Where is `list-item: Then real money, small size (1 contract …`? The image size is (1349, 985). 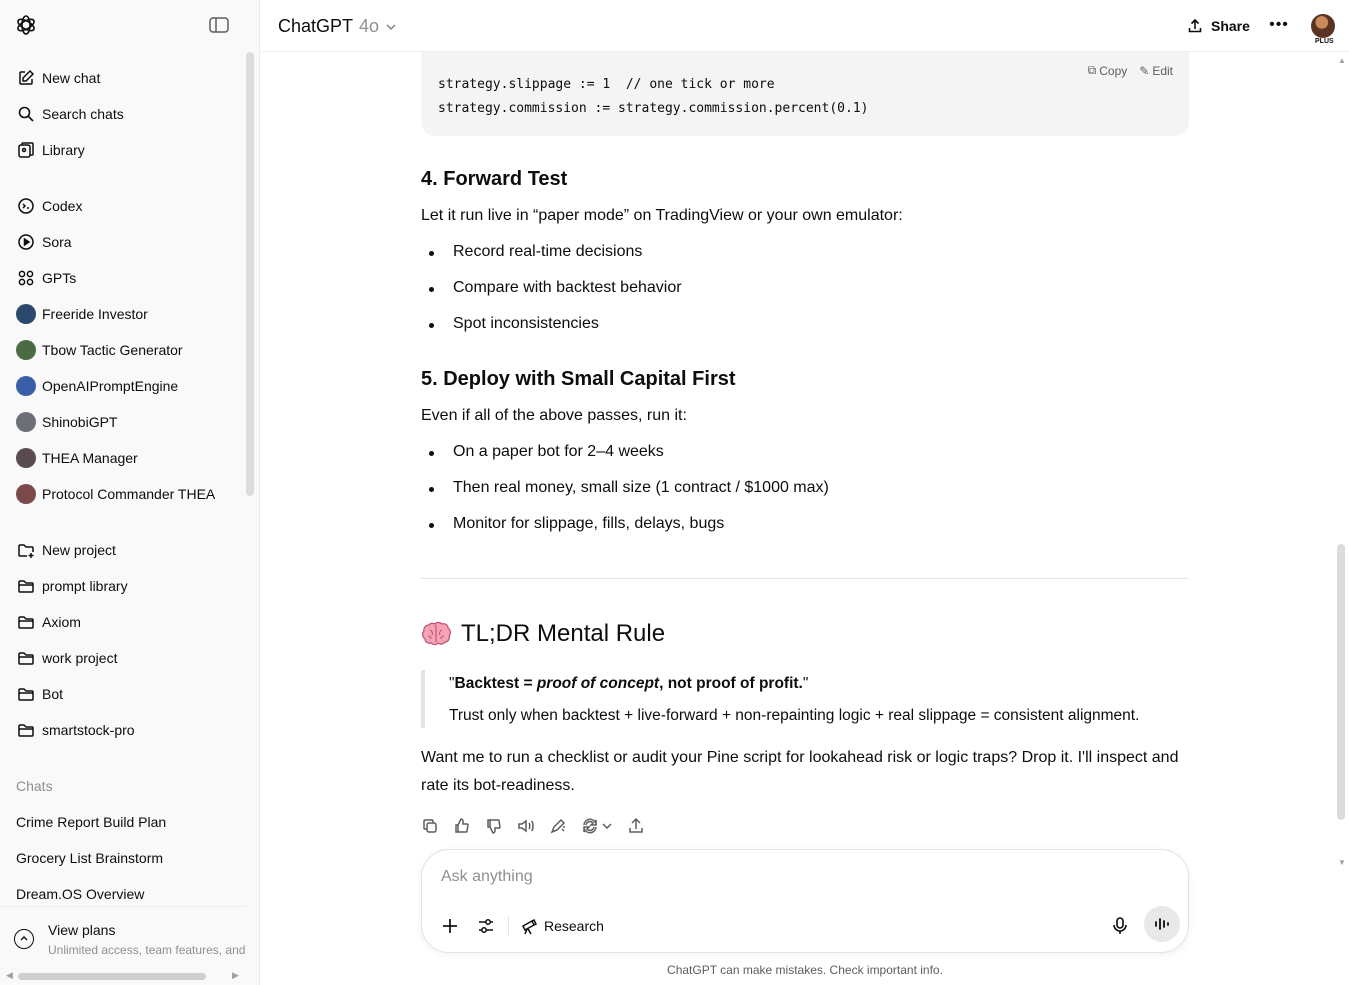
list-item: Then real money, small size (1 contract … is located at coordinates (625, 488).